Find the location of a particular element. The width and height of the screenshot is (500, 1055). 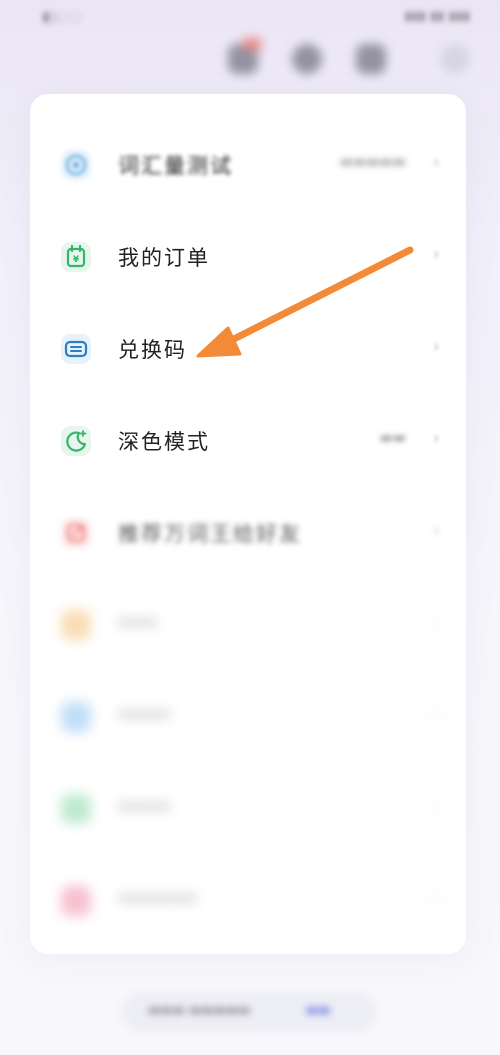

status-bar: ▮▯◌◌ ▮▮▮ ▮▮ ▮▮▮ is located at coordinates (250, 18).